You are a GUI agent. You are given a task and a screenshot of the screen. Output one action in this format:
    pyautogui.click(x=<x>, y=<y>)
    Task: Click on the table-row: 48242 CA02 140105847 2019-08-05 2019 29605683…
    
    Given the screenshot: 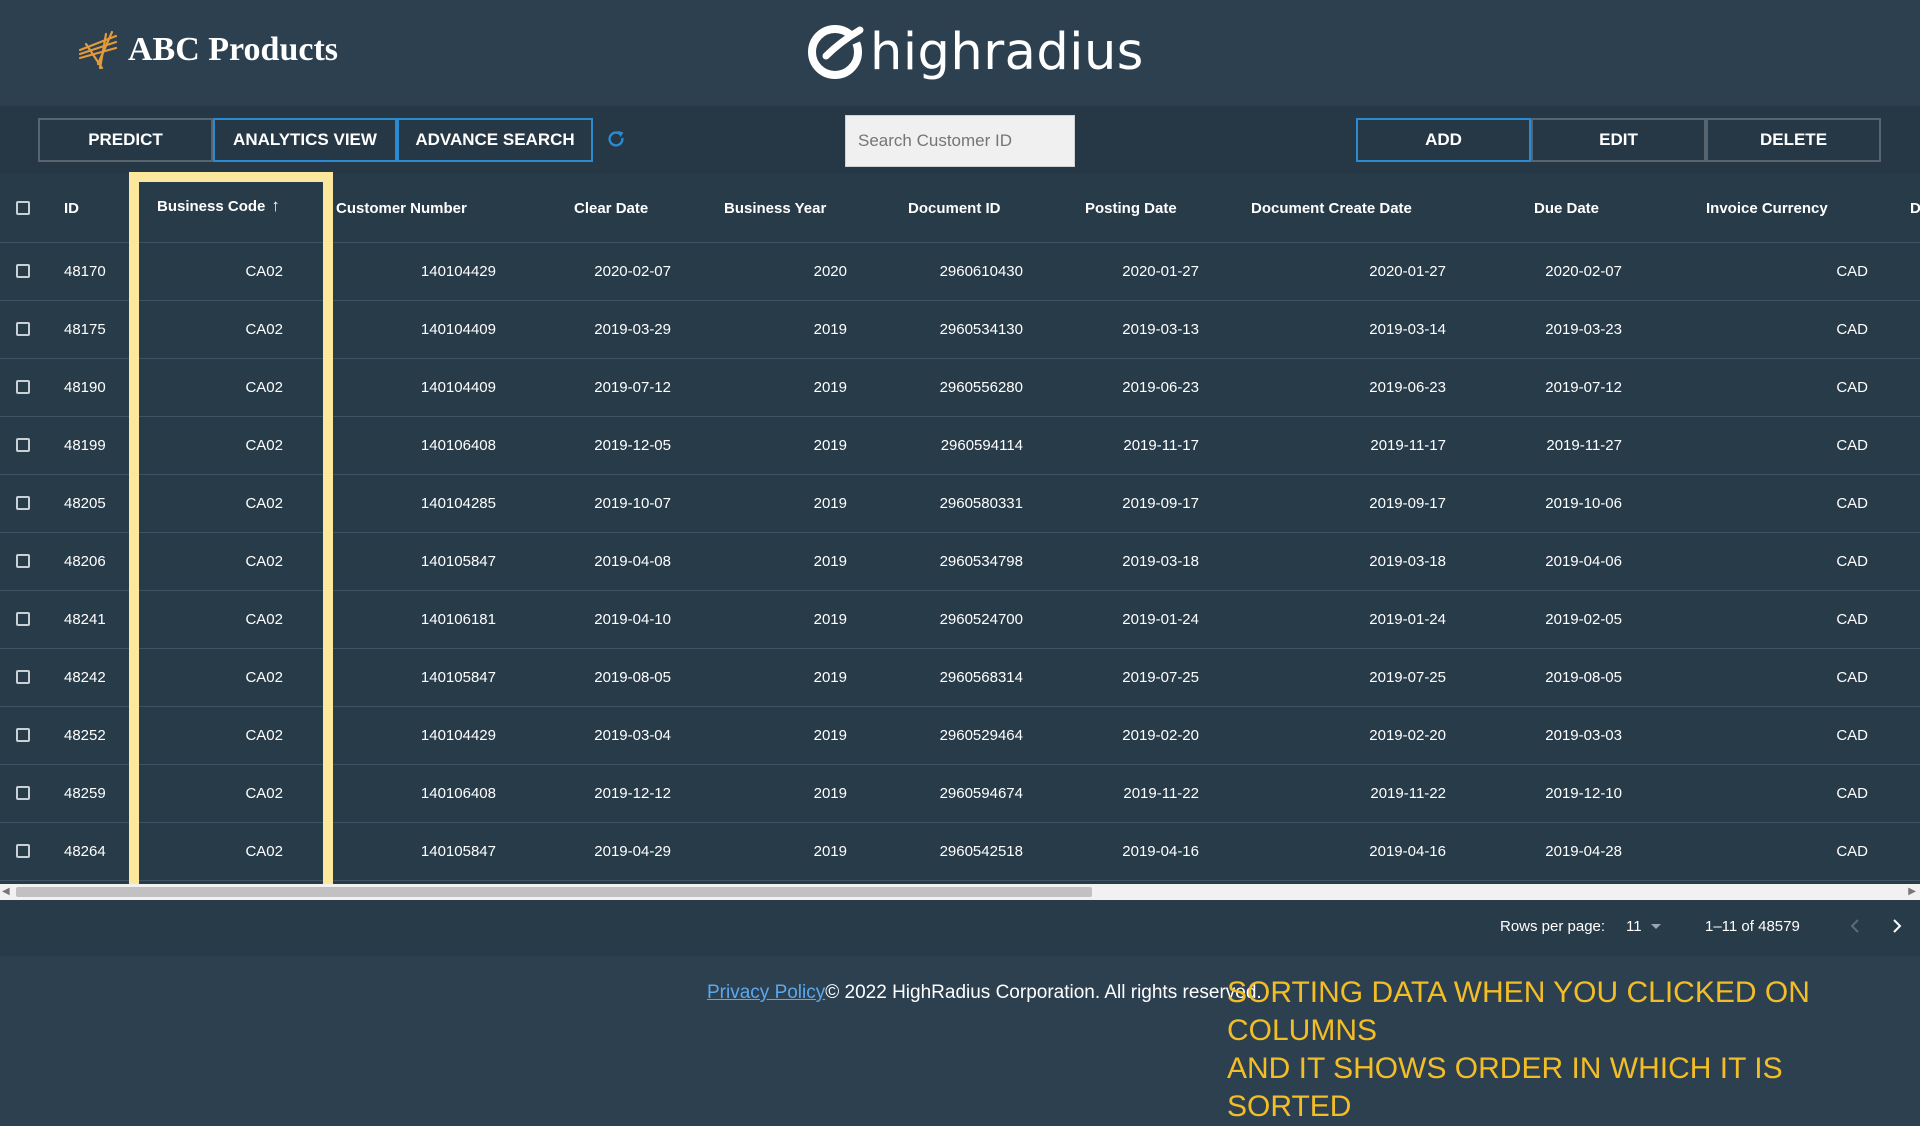 What is the action you would take?
    pyautogui.click(x=960, y=677)
    